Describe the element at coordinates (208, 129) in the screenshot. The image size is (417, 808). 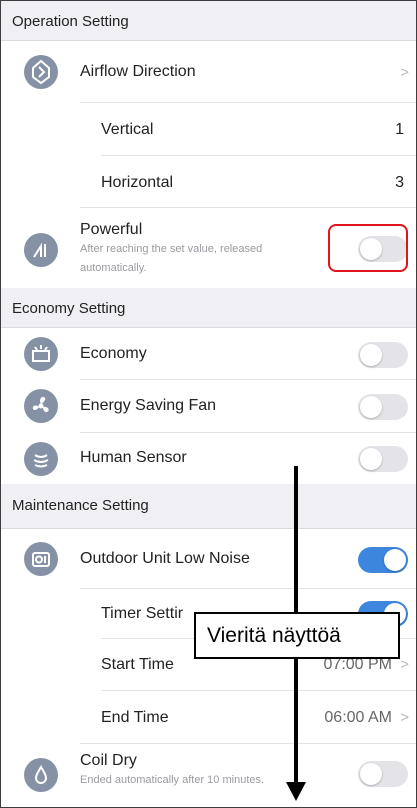
I see `vertical-row: Vertical 1` at that location.